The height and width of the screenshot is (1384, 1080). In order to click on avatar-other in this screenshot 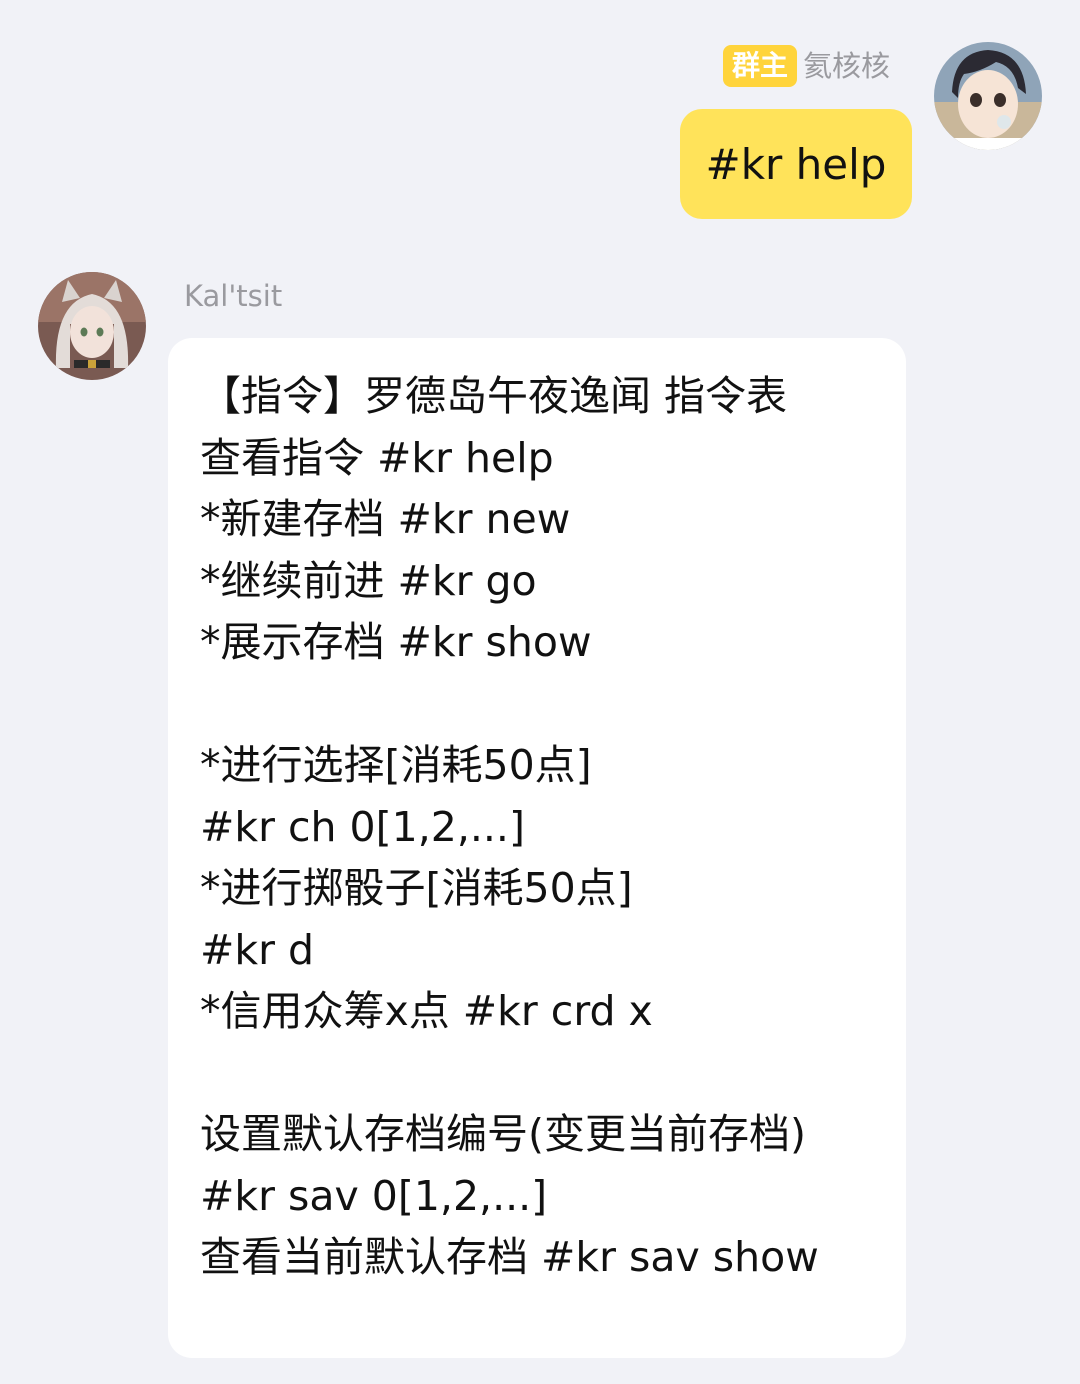, I will do `click(92, 326)`.